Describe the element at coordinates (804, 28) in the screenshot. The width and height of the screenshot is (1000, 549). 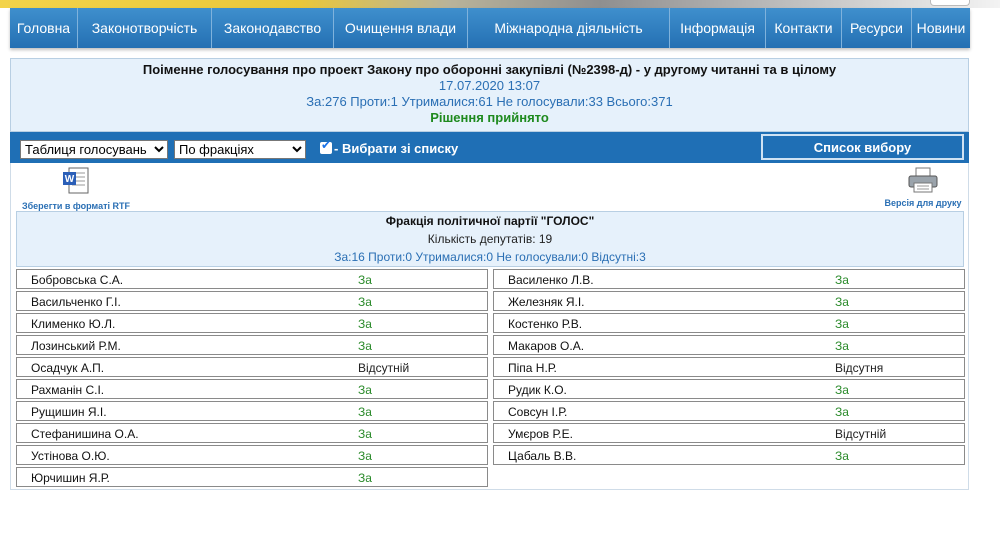
I see `nav-item-contacts: Контакти` at that location.